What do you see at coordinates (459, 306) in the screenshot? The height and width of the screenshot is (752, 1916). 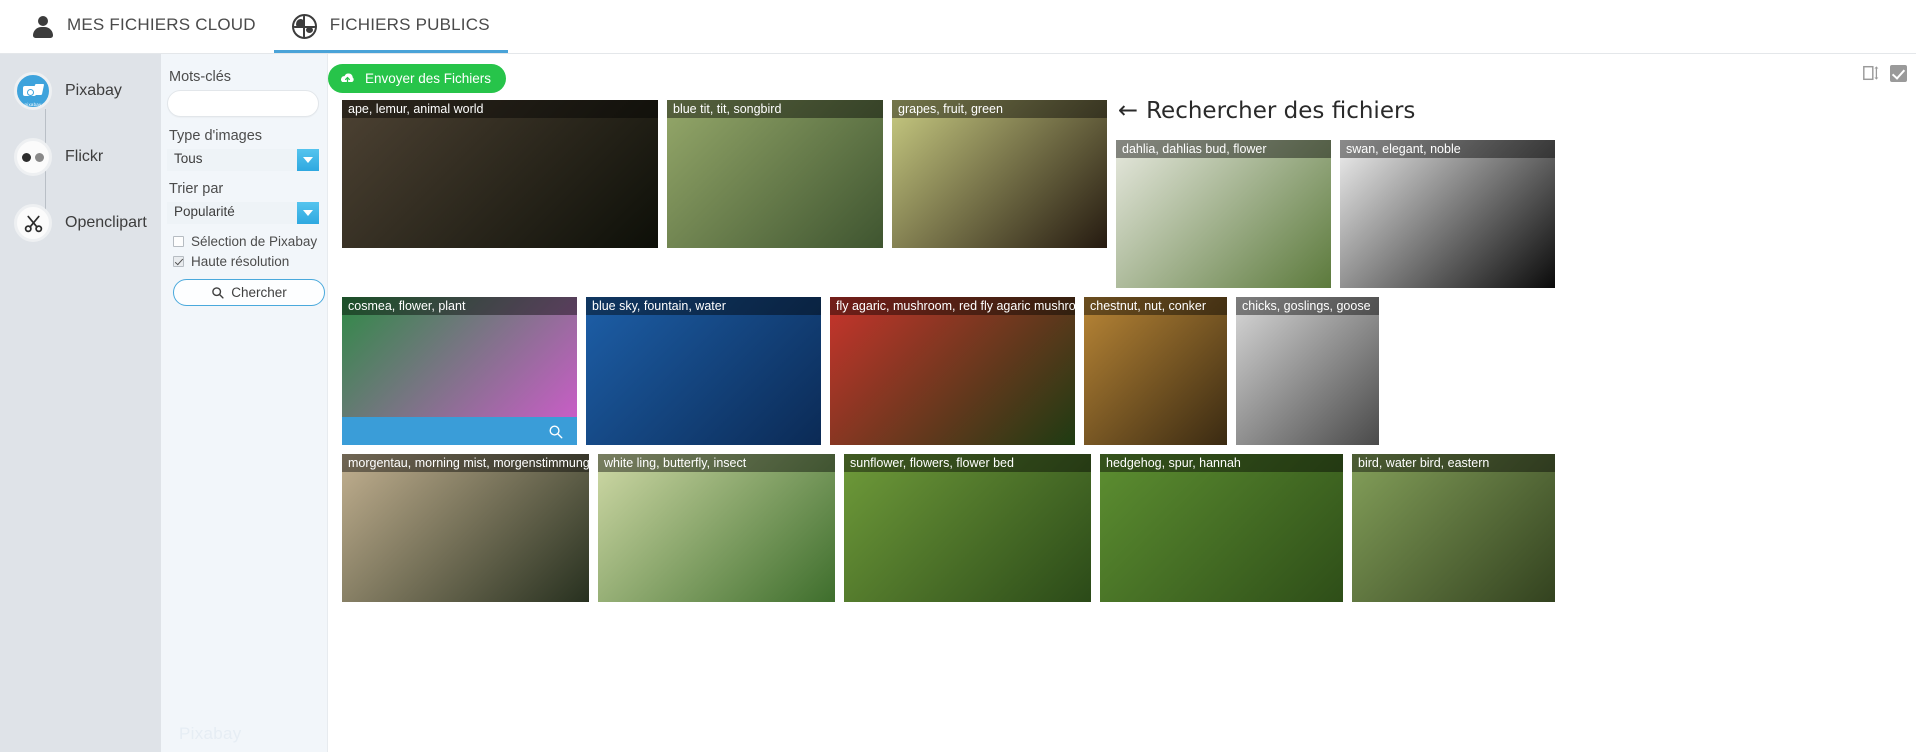 I see `image-tile-caption: cosmea, flower, plant` at bounding box center [459, 306].